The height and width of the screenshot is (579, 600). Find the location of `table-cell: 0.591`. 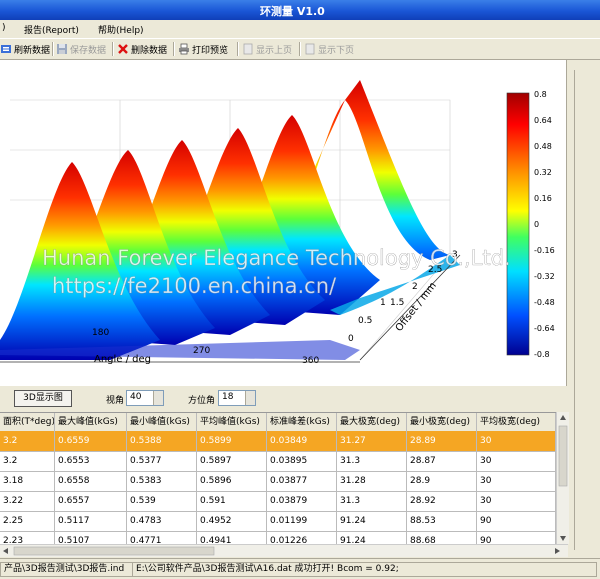

table-cell: 0.591 is located at coordinates (232, 501).